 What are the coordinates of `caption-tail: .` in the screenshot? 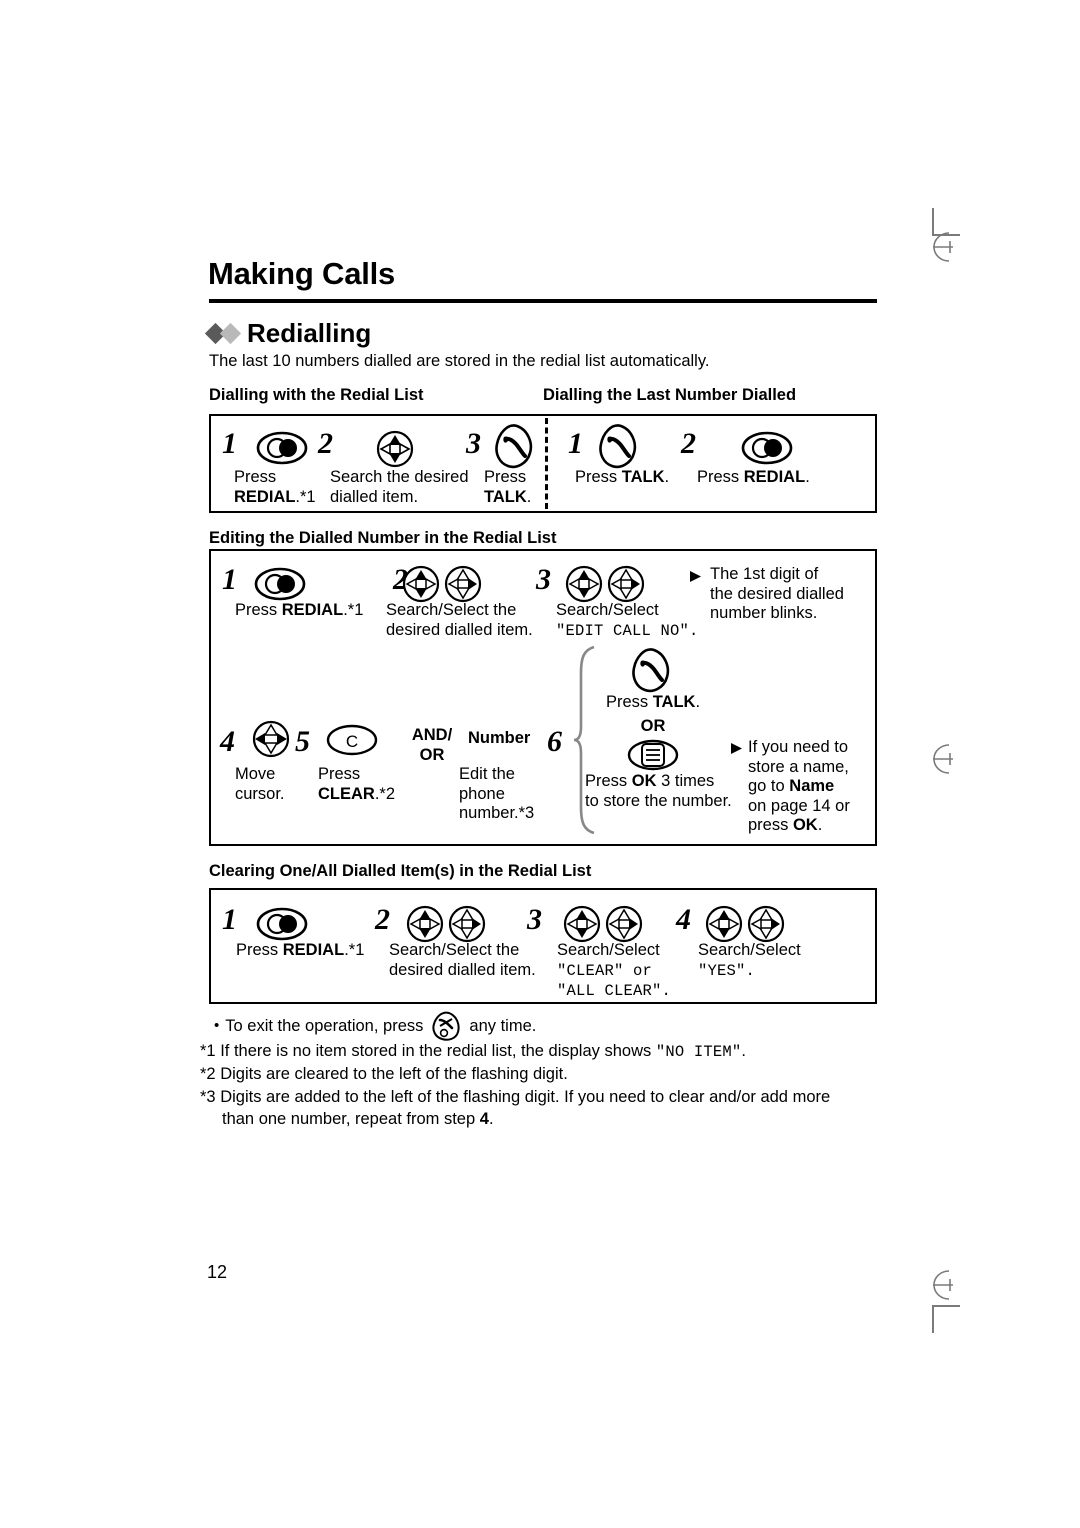 It's located at (529, 496).